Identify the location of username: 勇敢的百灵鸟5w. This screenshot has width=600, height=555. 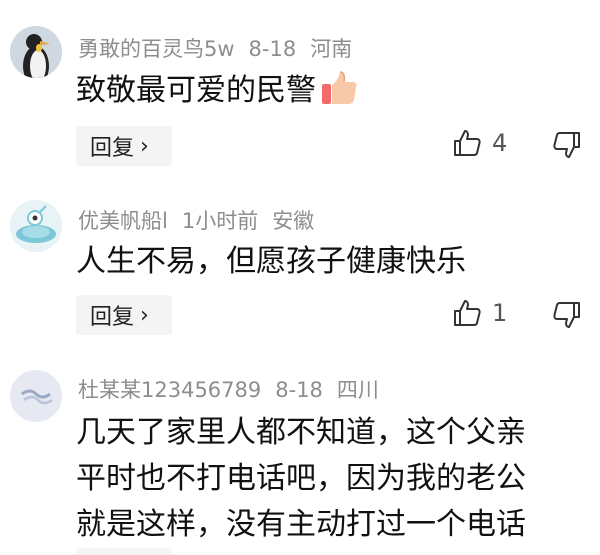
(156, 49).